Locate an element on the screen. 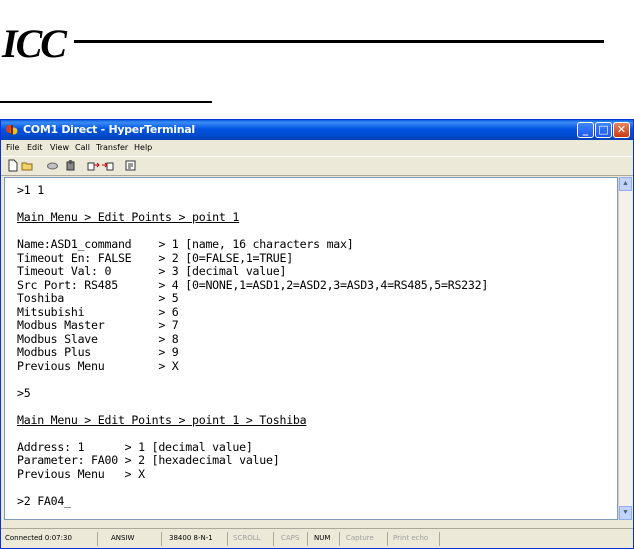 Image resolution: width=634 pixels, height=549 pixels. status-scroll: SCROLL is located at coordinates (247, 538).